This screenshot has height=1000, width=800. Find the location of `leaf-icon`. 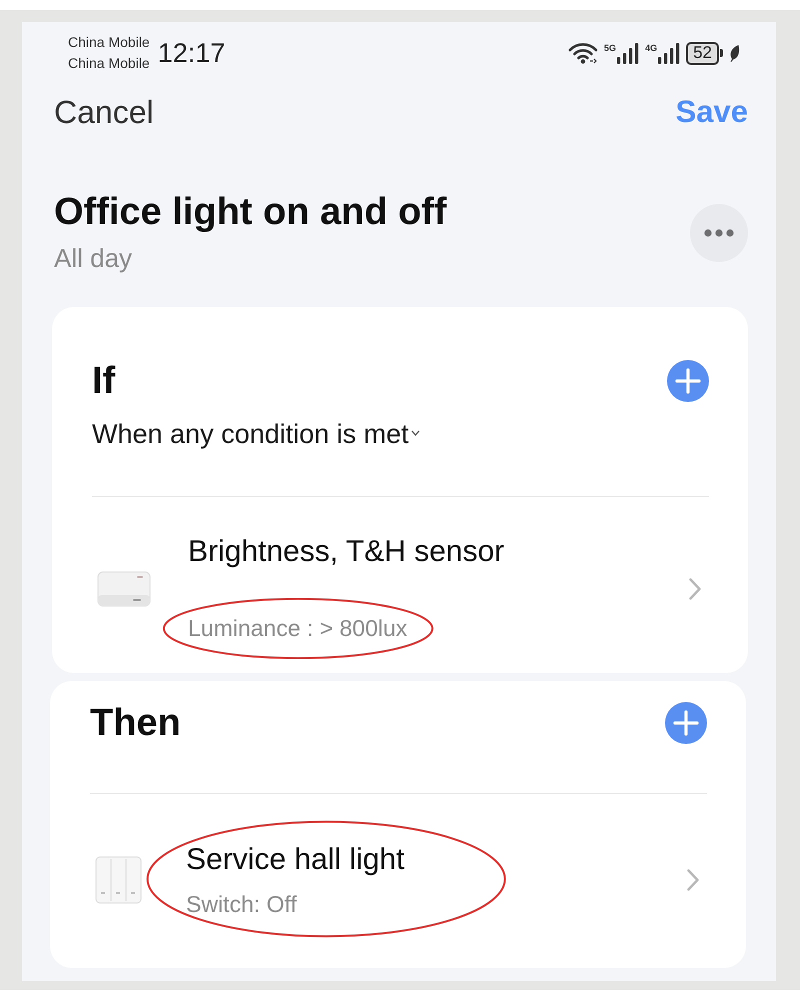

leaf-icon is located at coordinates (734, 53).